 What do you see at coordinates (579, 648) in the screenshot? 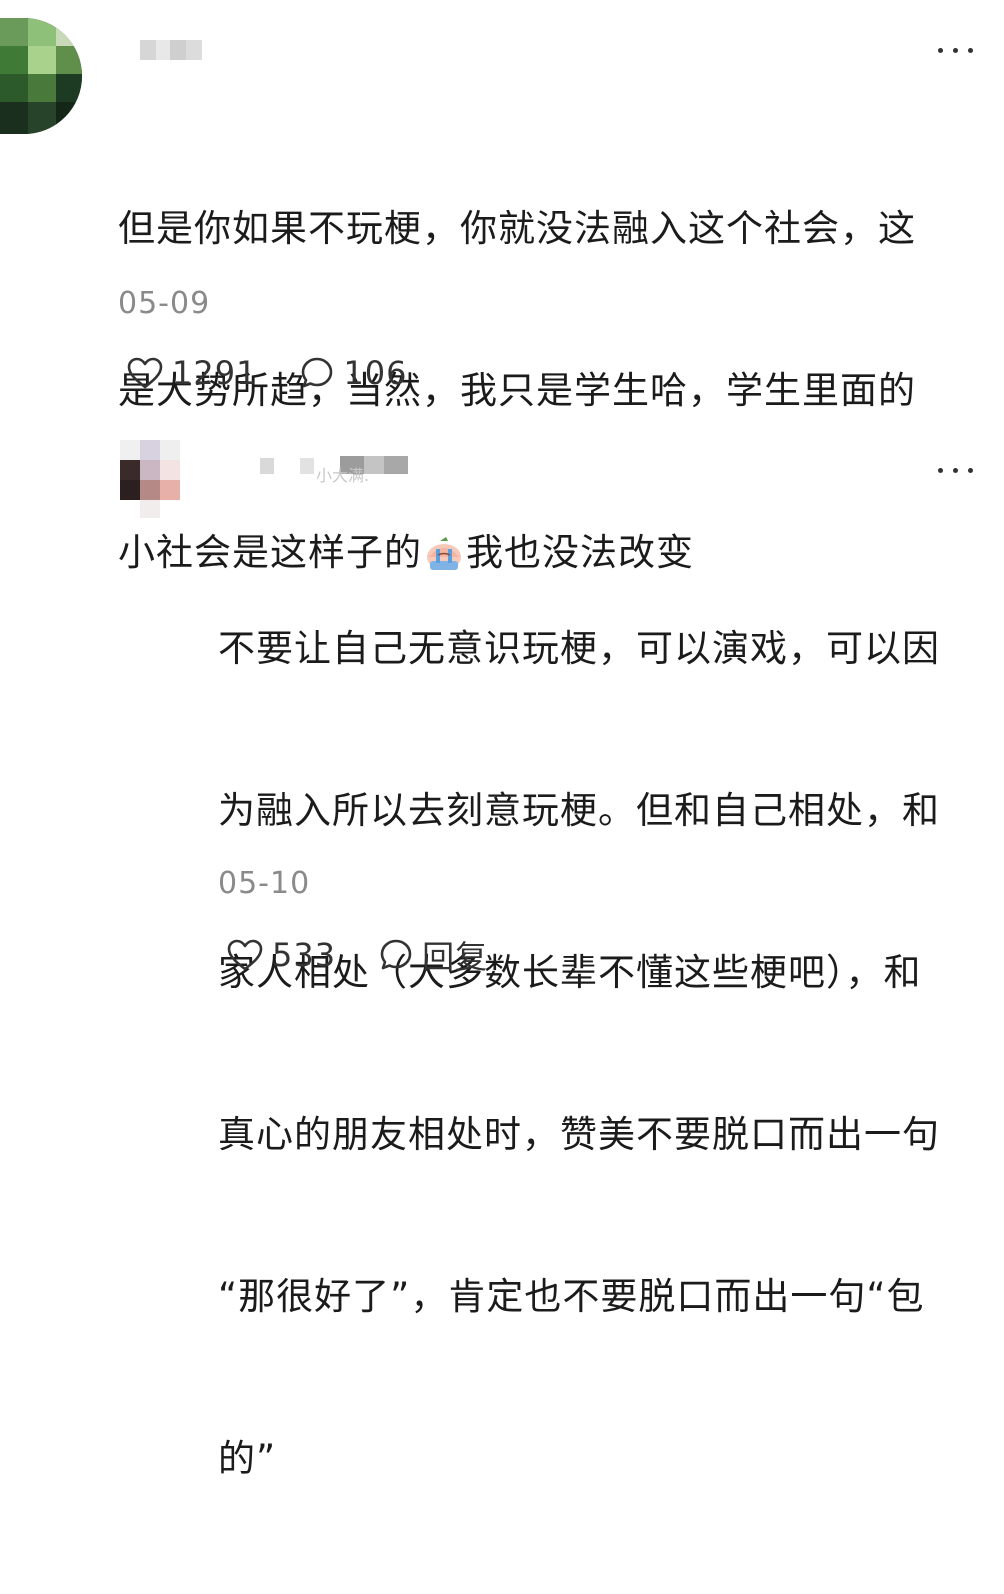
I see `reply-text-line: 不要让自己无意识玩梗，可以演戏，可以因` at bounding box center [579, 648].